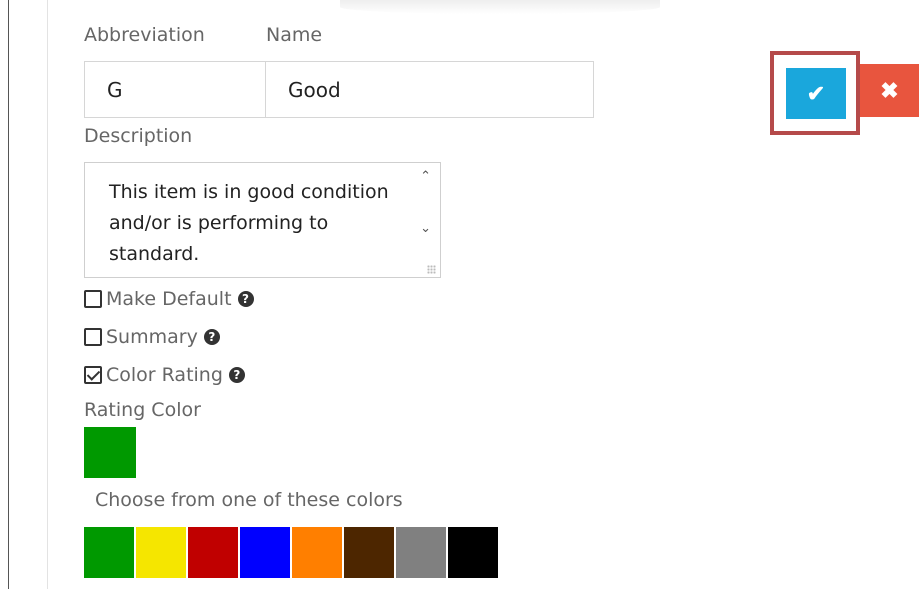 The image size is (919, 589). I want to click on choose-colors-label: Choose from one of these colors, so click(249, 500).